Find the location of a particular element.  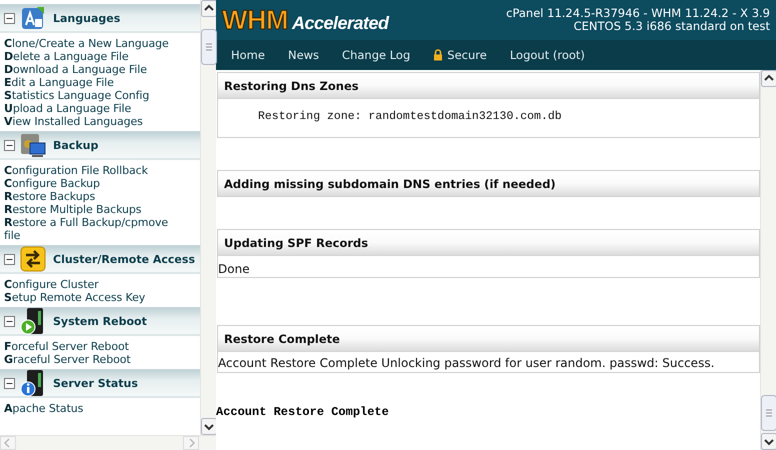

logo-subtitle: Accelerated is located at coordinates (340, 23).